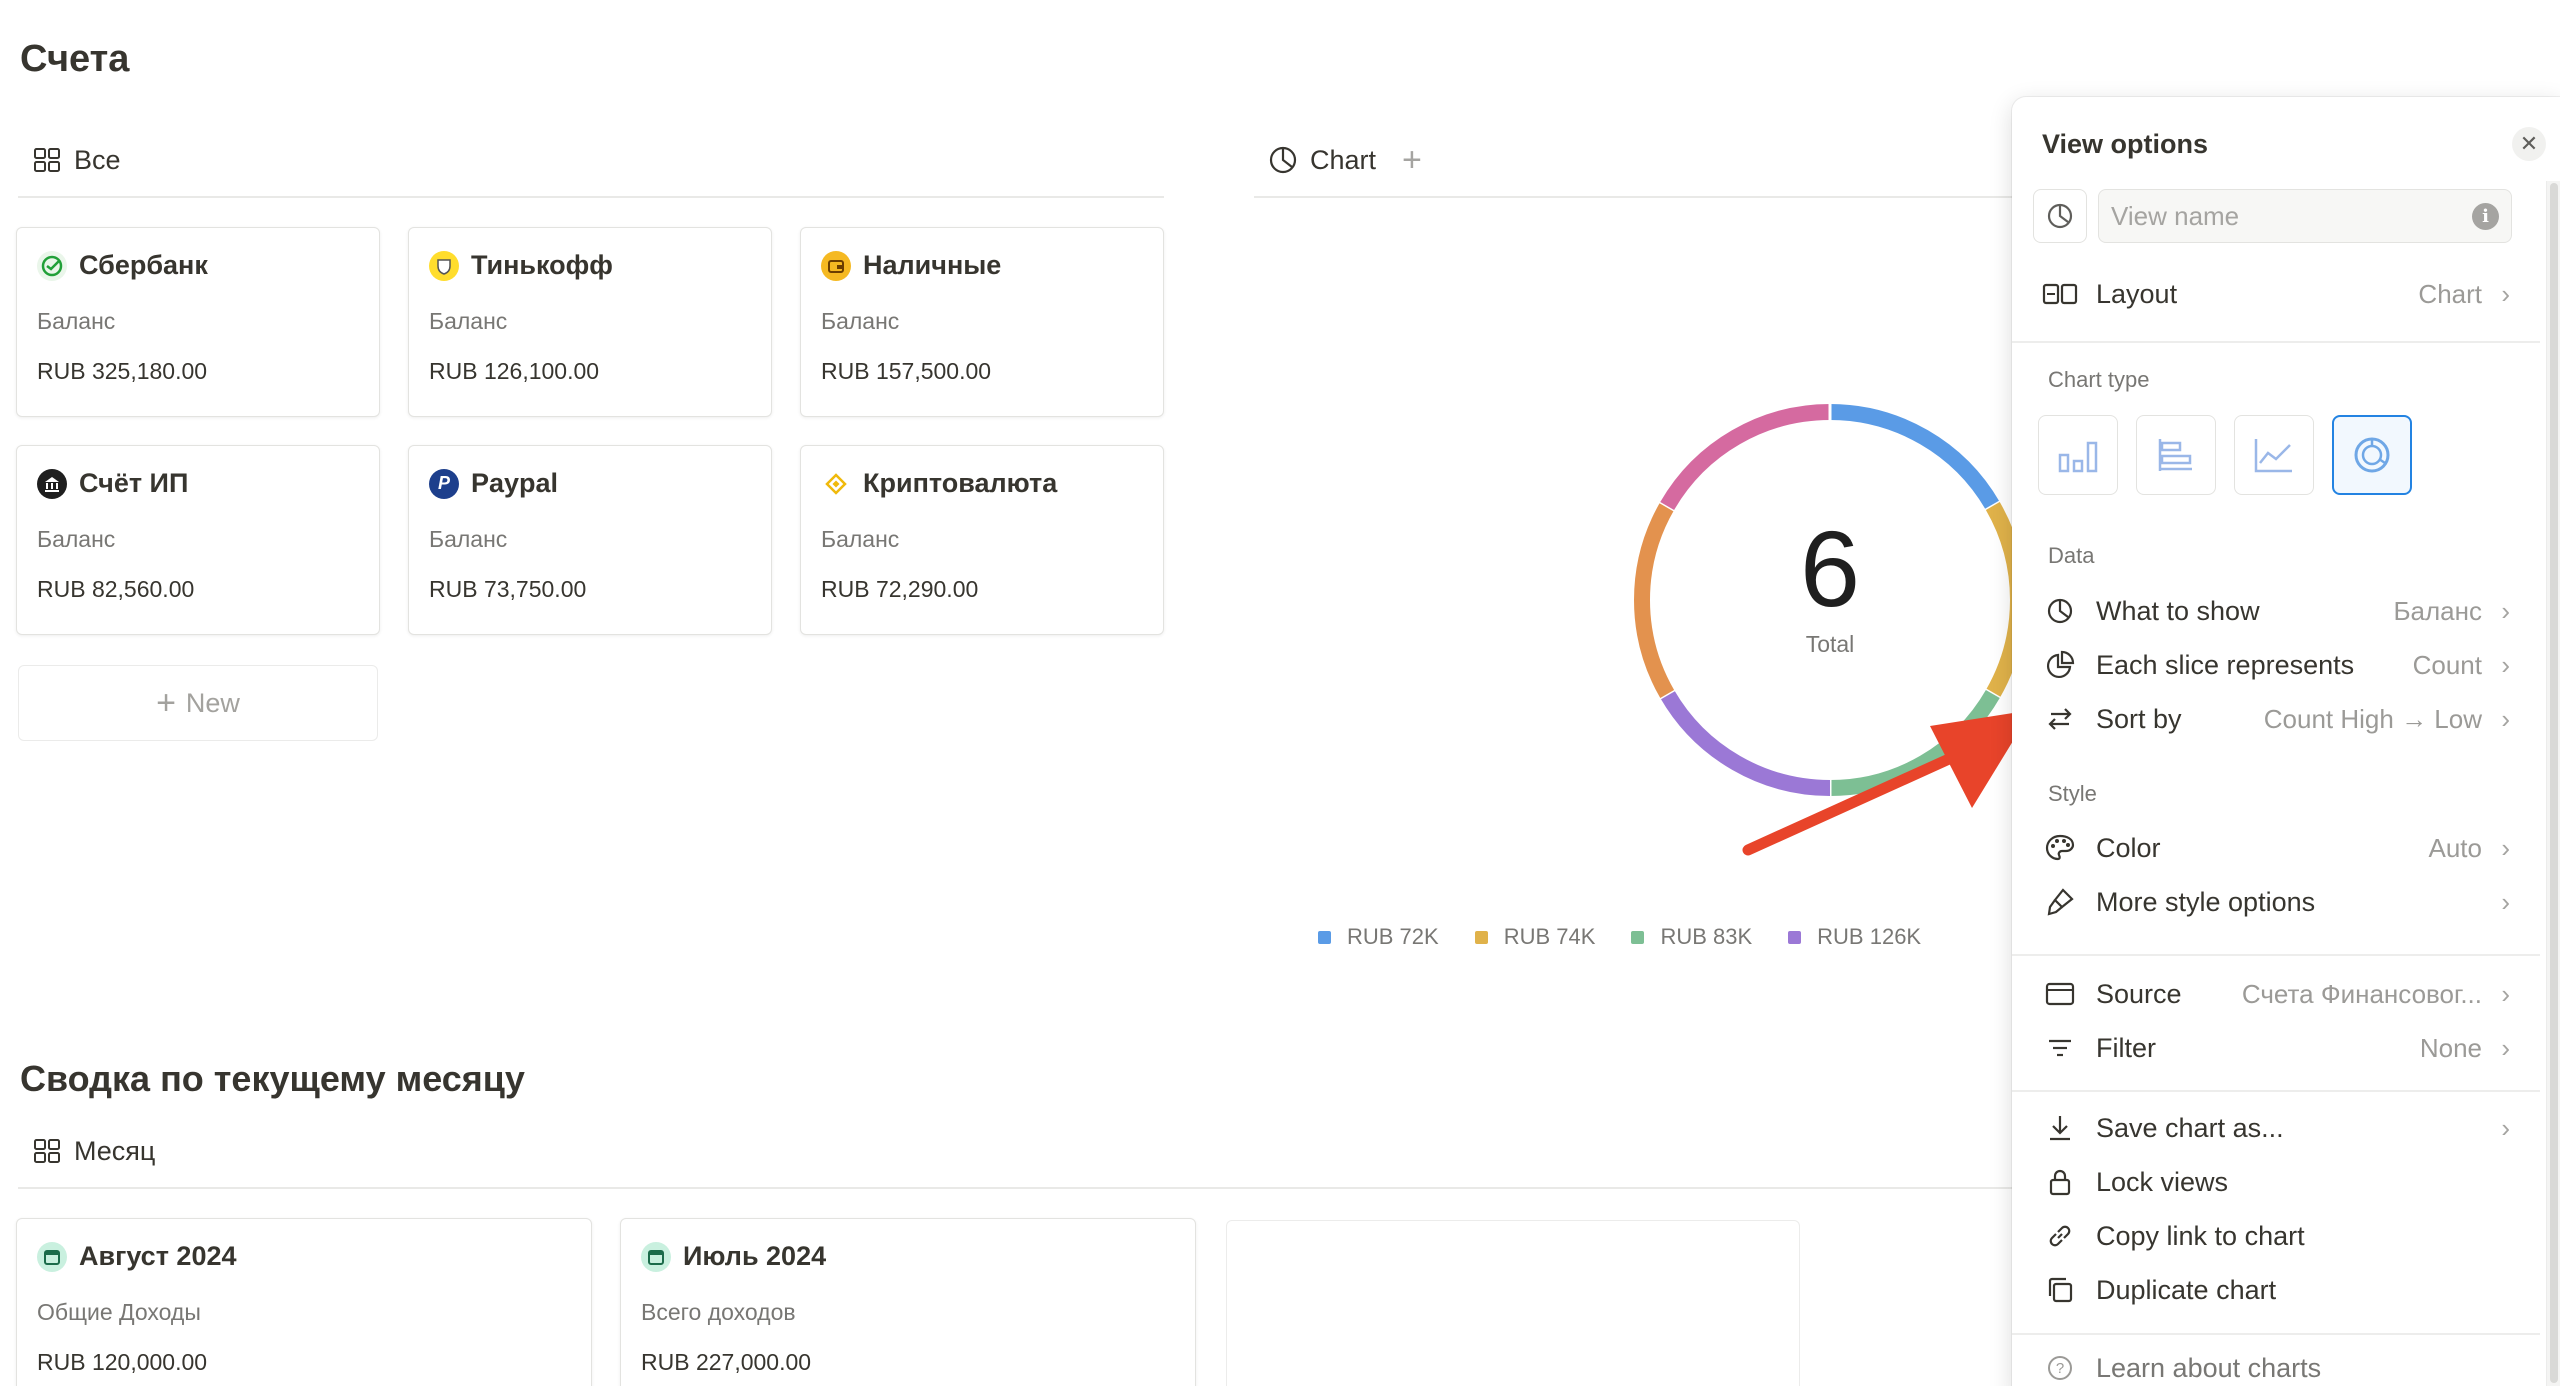 This screenshot has height=1386, width=2560. I want to click on what-to-show-label: What to show, so click(2178, 610).